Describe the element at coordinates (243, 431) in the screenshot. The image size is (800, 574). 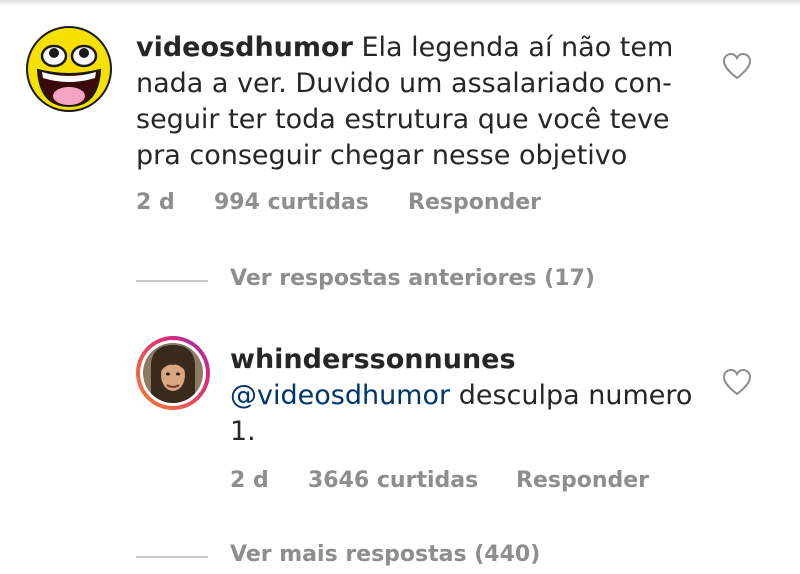
I see `reply-line-2: 1.` at that location.